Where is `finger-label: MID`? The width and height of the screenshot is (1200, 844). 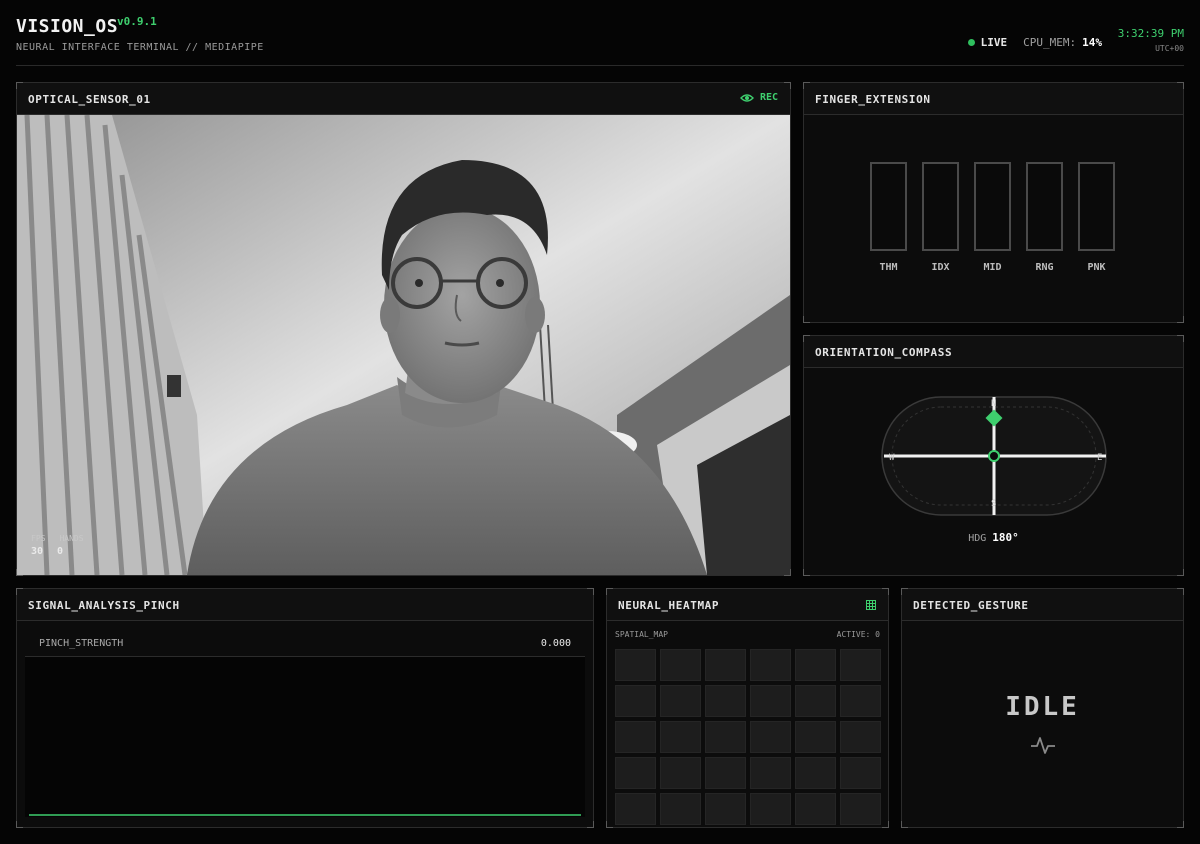
finger-label: MID is located at coordinates (992, 267).